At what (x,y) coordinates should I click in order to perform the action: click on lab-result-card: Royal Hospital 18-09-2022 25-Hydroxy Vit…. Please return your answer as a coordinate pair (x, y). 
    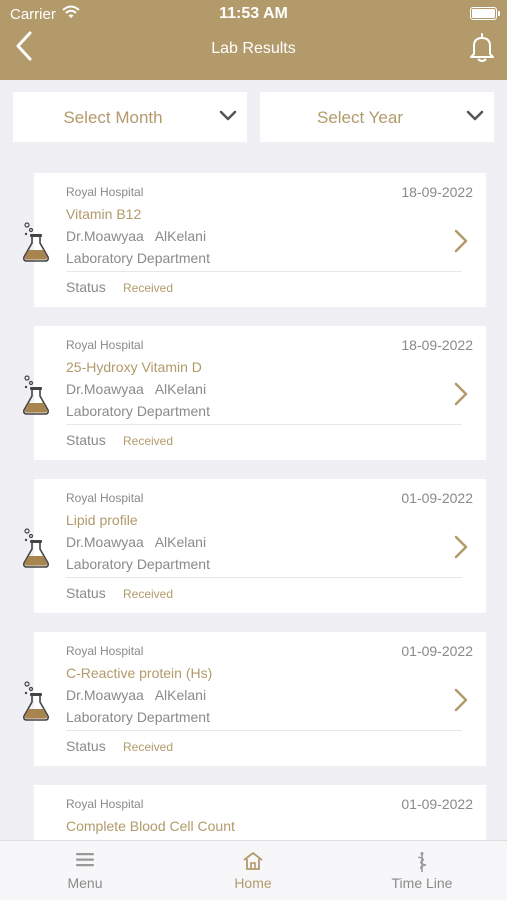
    Looking at the image, I should click on (260, 393).